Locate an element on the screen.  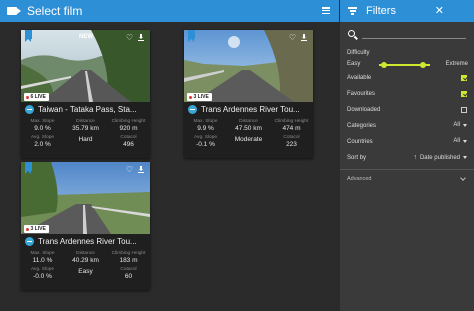
stat-value: Easy is located at coordinates (85, 271).